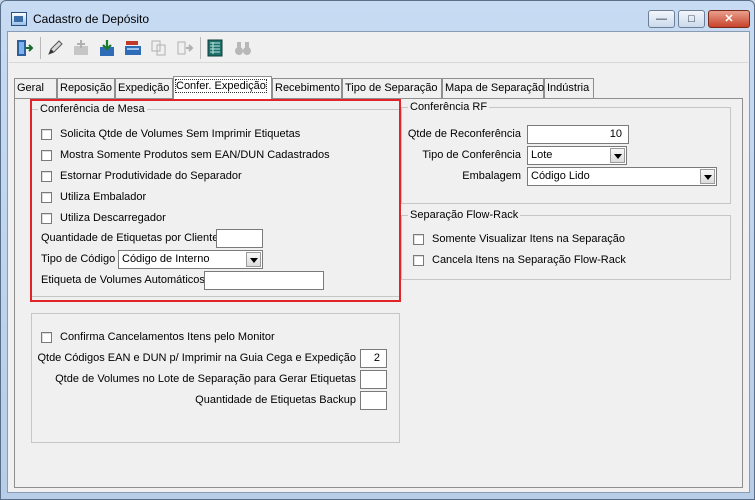  Describe the element at coordinates (264, 280) in the screenshot. I see `etiqueta-volumes-input` at that location.